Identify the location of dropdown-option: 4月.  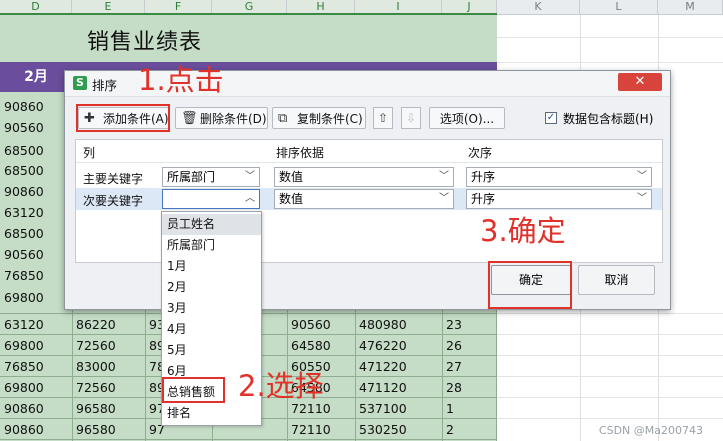
(211, 329).